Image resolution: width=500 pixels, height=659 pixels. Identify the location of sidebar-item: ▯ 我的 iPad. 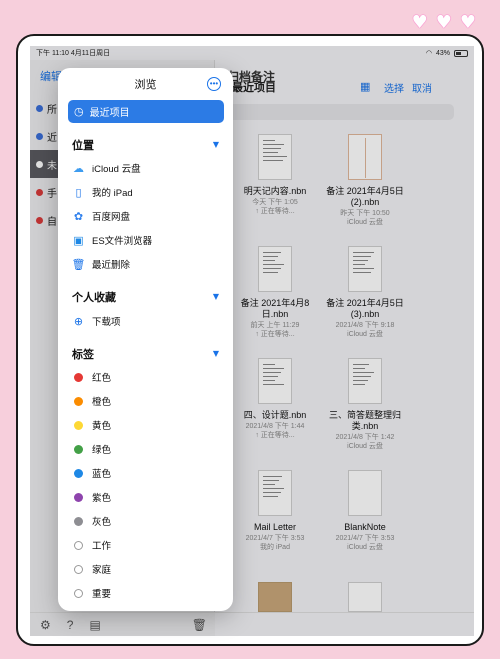
(147, 192).